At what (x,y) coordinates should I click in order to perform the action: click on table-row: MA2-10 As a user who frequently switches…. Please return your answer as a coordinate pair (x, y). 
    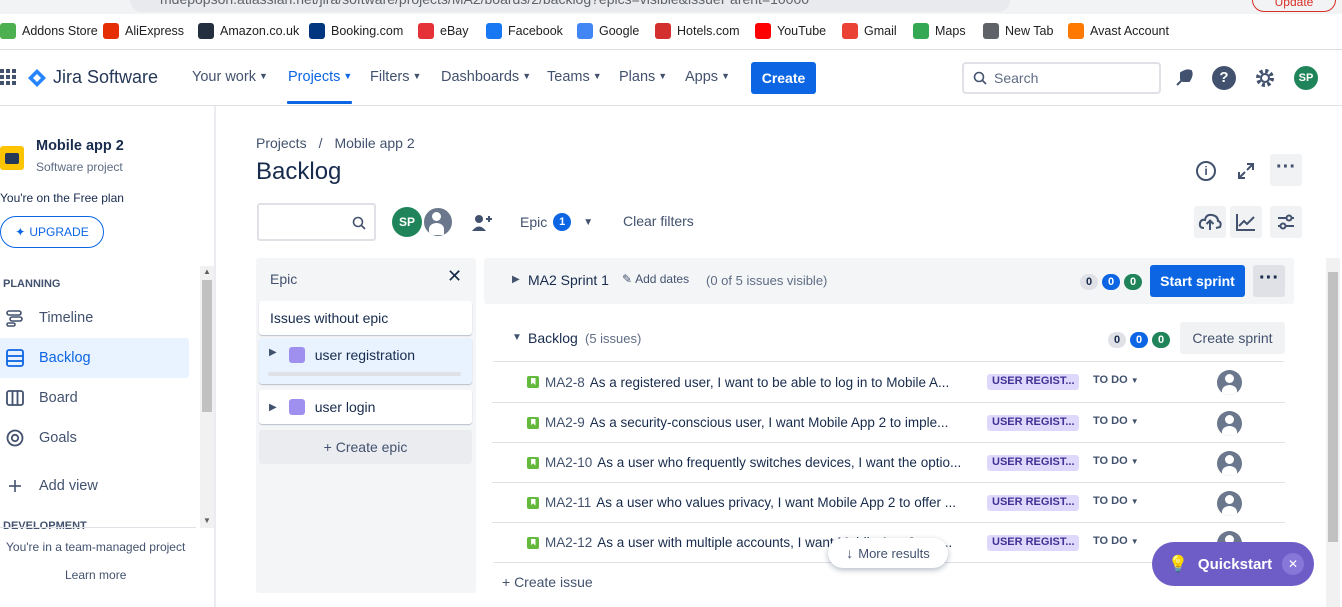
    Looking at the image, I should click on (888, 462).